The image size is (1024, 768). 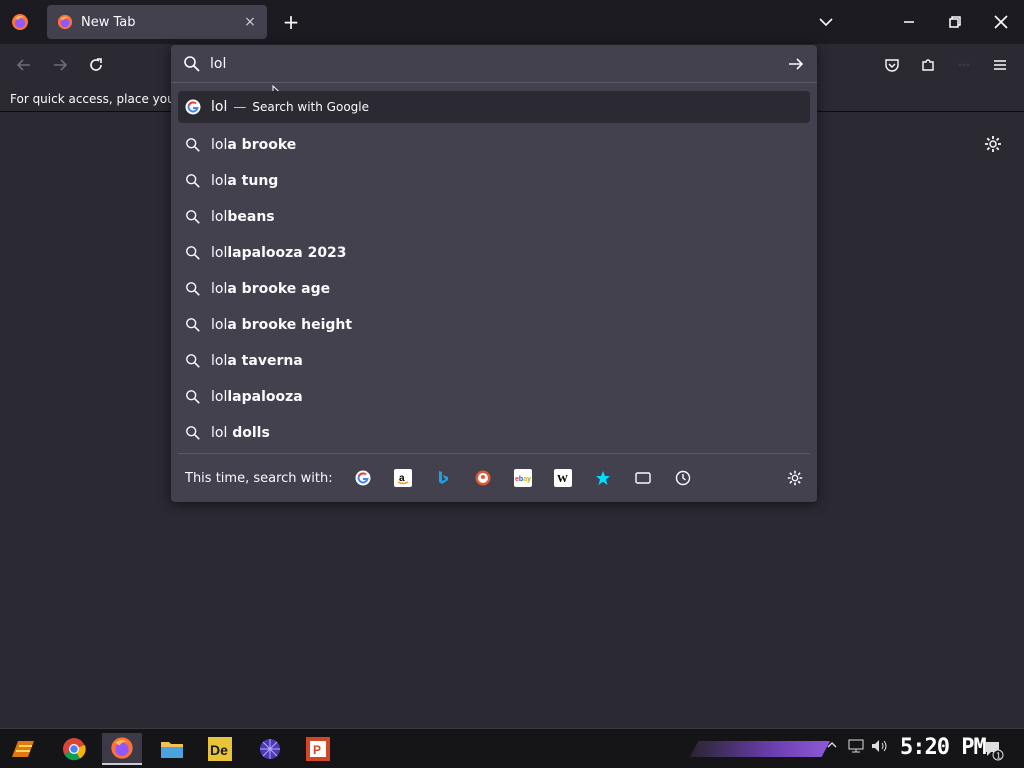 I want to click on back-button, so click(x=24, y=65).